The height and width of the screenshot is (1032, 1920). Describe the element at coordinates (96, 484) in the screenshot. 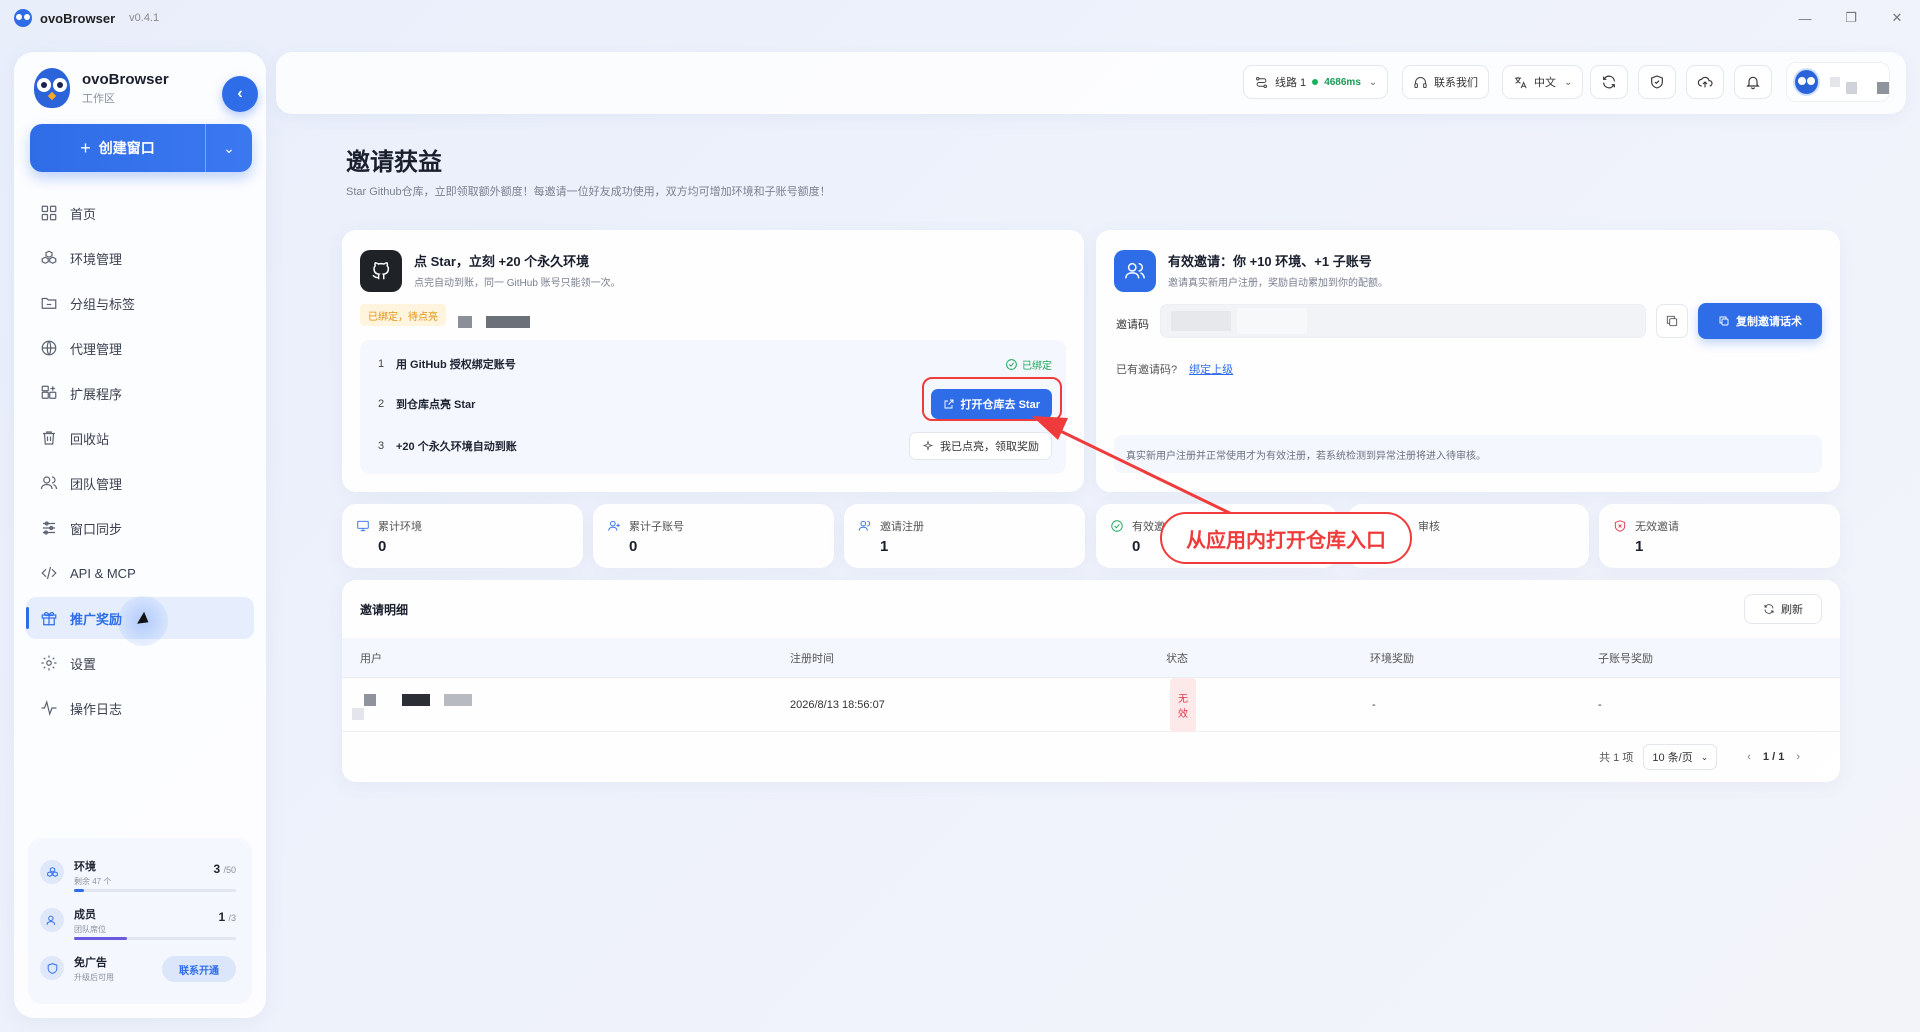

I see `sidebar-item-label: 团队管理` at that location.